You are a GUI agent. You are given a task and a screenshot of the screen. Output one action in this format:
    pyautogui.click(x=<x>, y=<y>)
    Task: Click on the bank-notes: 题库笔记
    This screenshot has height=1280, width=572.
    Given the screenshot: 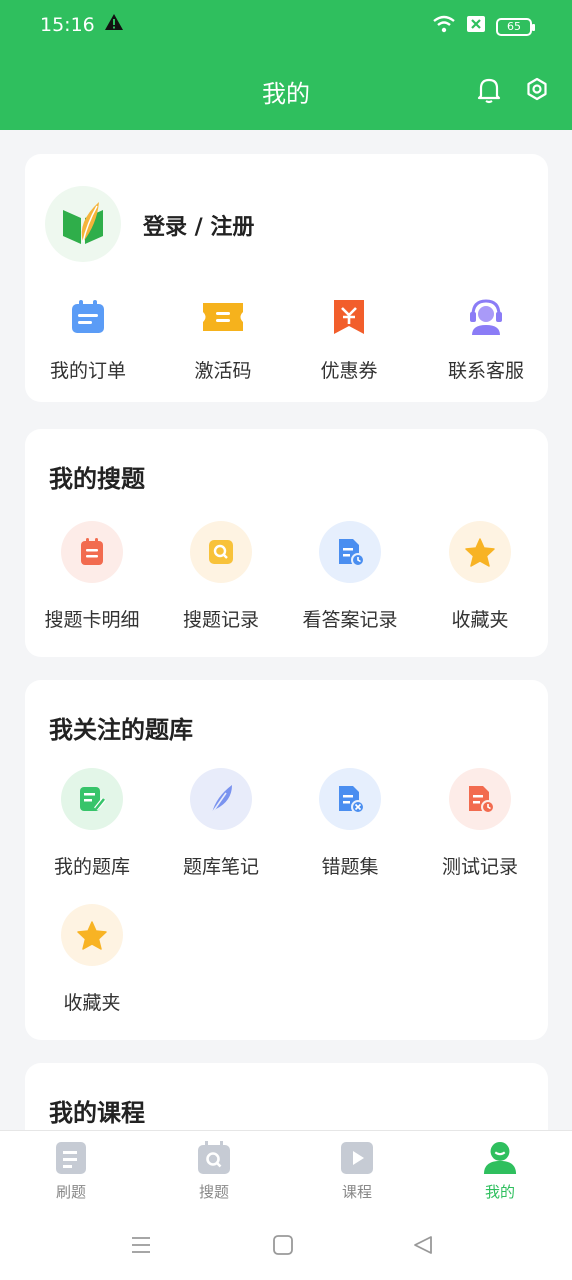 What is the action you would take?
    pyautogui.click(x=221, y=823)
    